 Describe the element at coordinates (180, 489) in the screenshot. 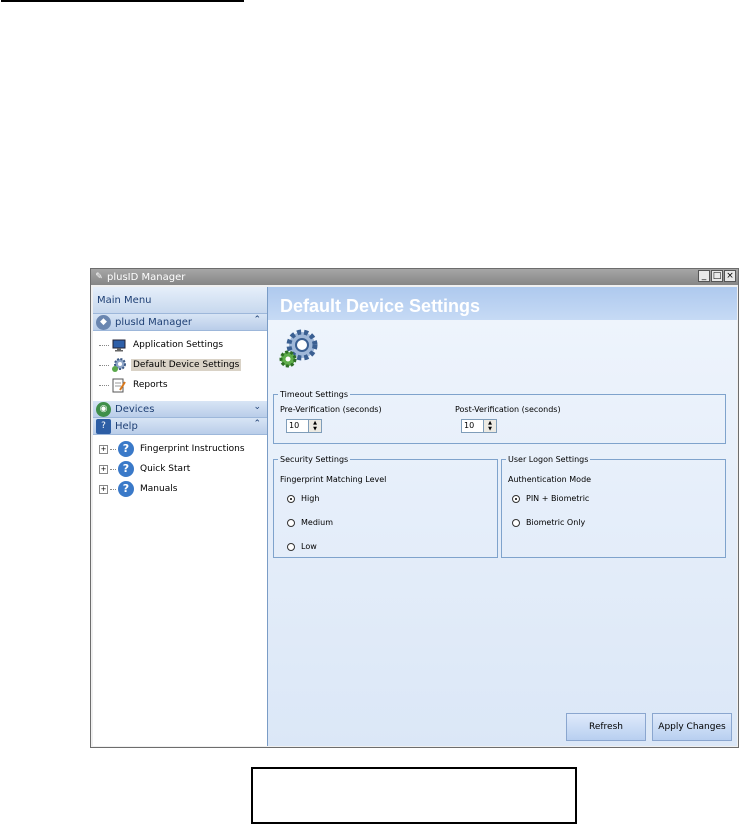

I see `sidebar-item-manuals: + ? Manuals` at that location.